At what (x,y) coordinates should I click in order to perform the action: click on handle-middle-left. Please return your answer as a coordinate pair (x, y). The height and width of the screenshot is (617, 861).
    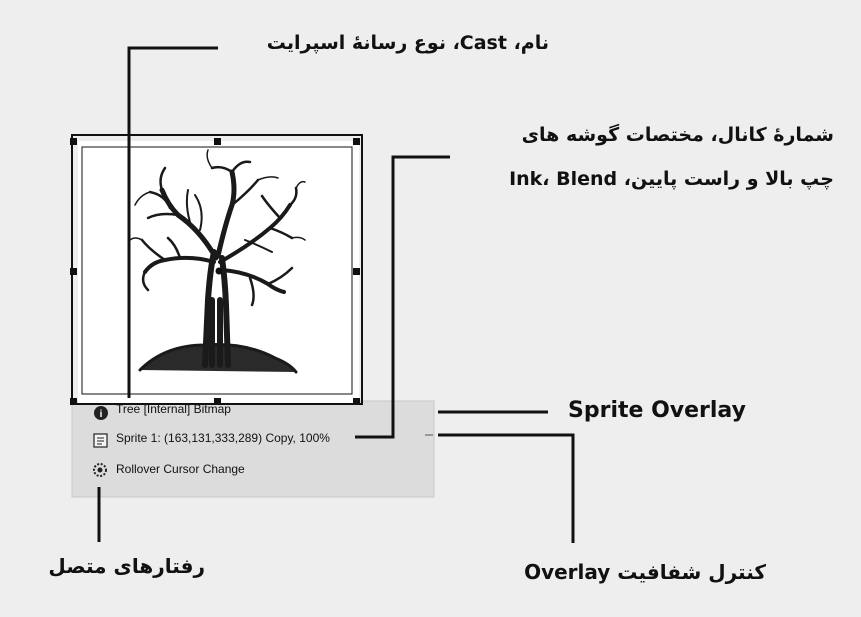
    Looking at the image, I should click on (73, 271).